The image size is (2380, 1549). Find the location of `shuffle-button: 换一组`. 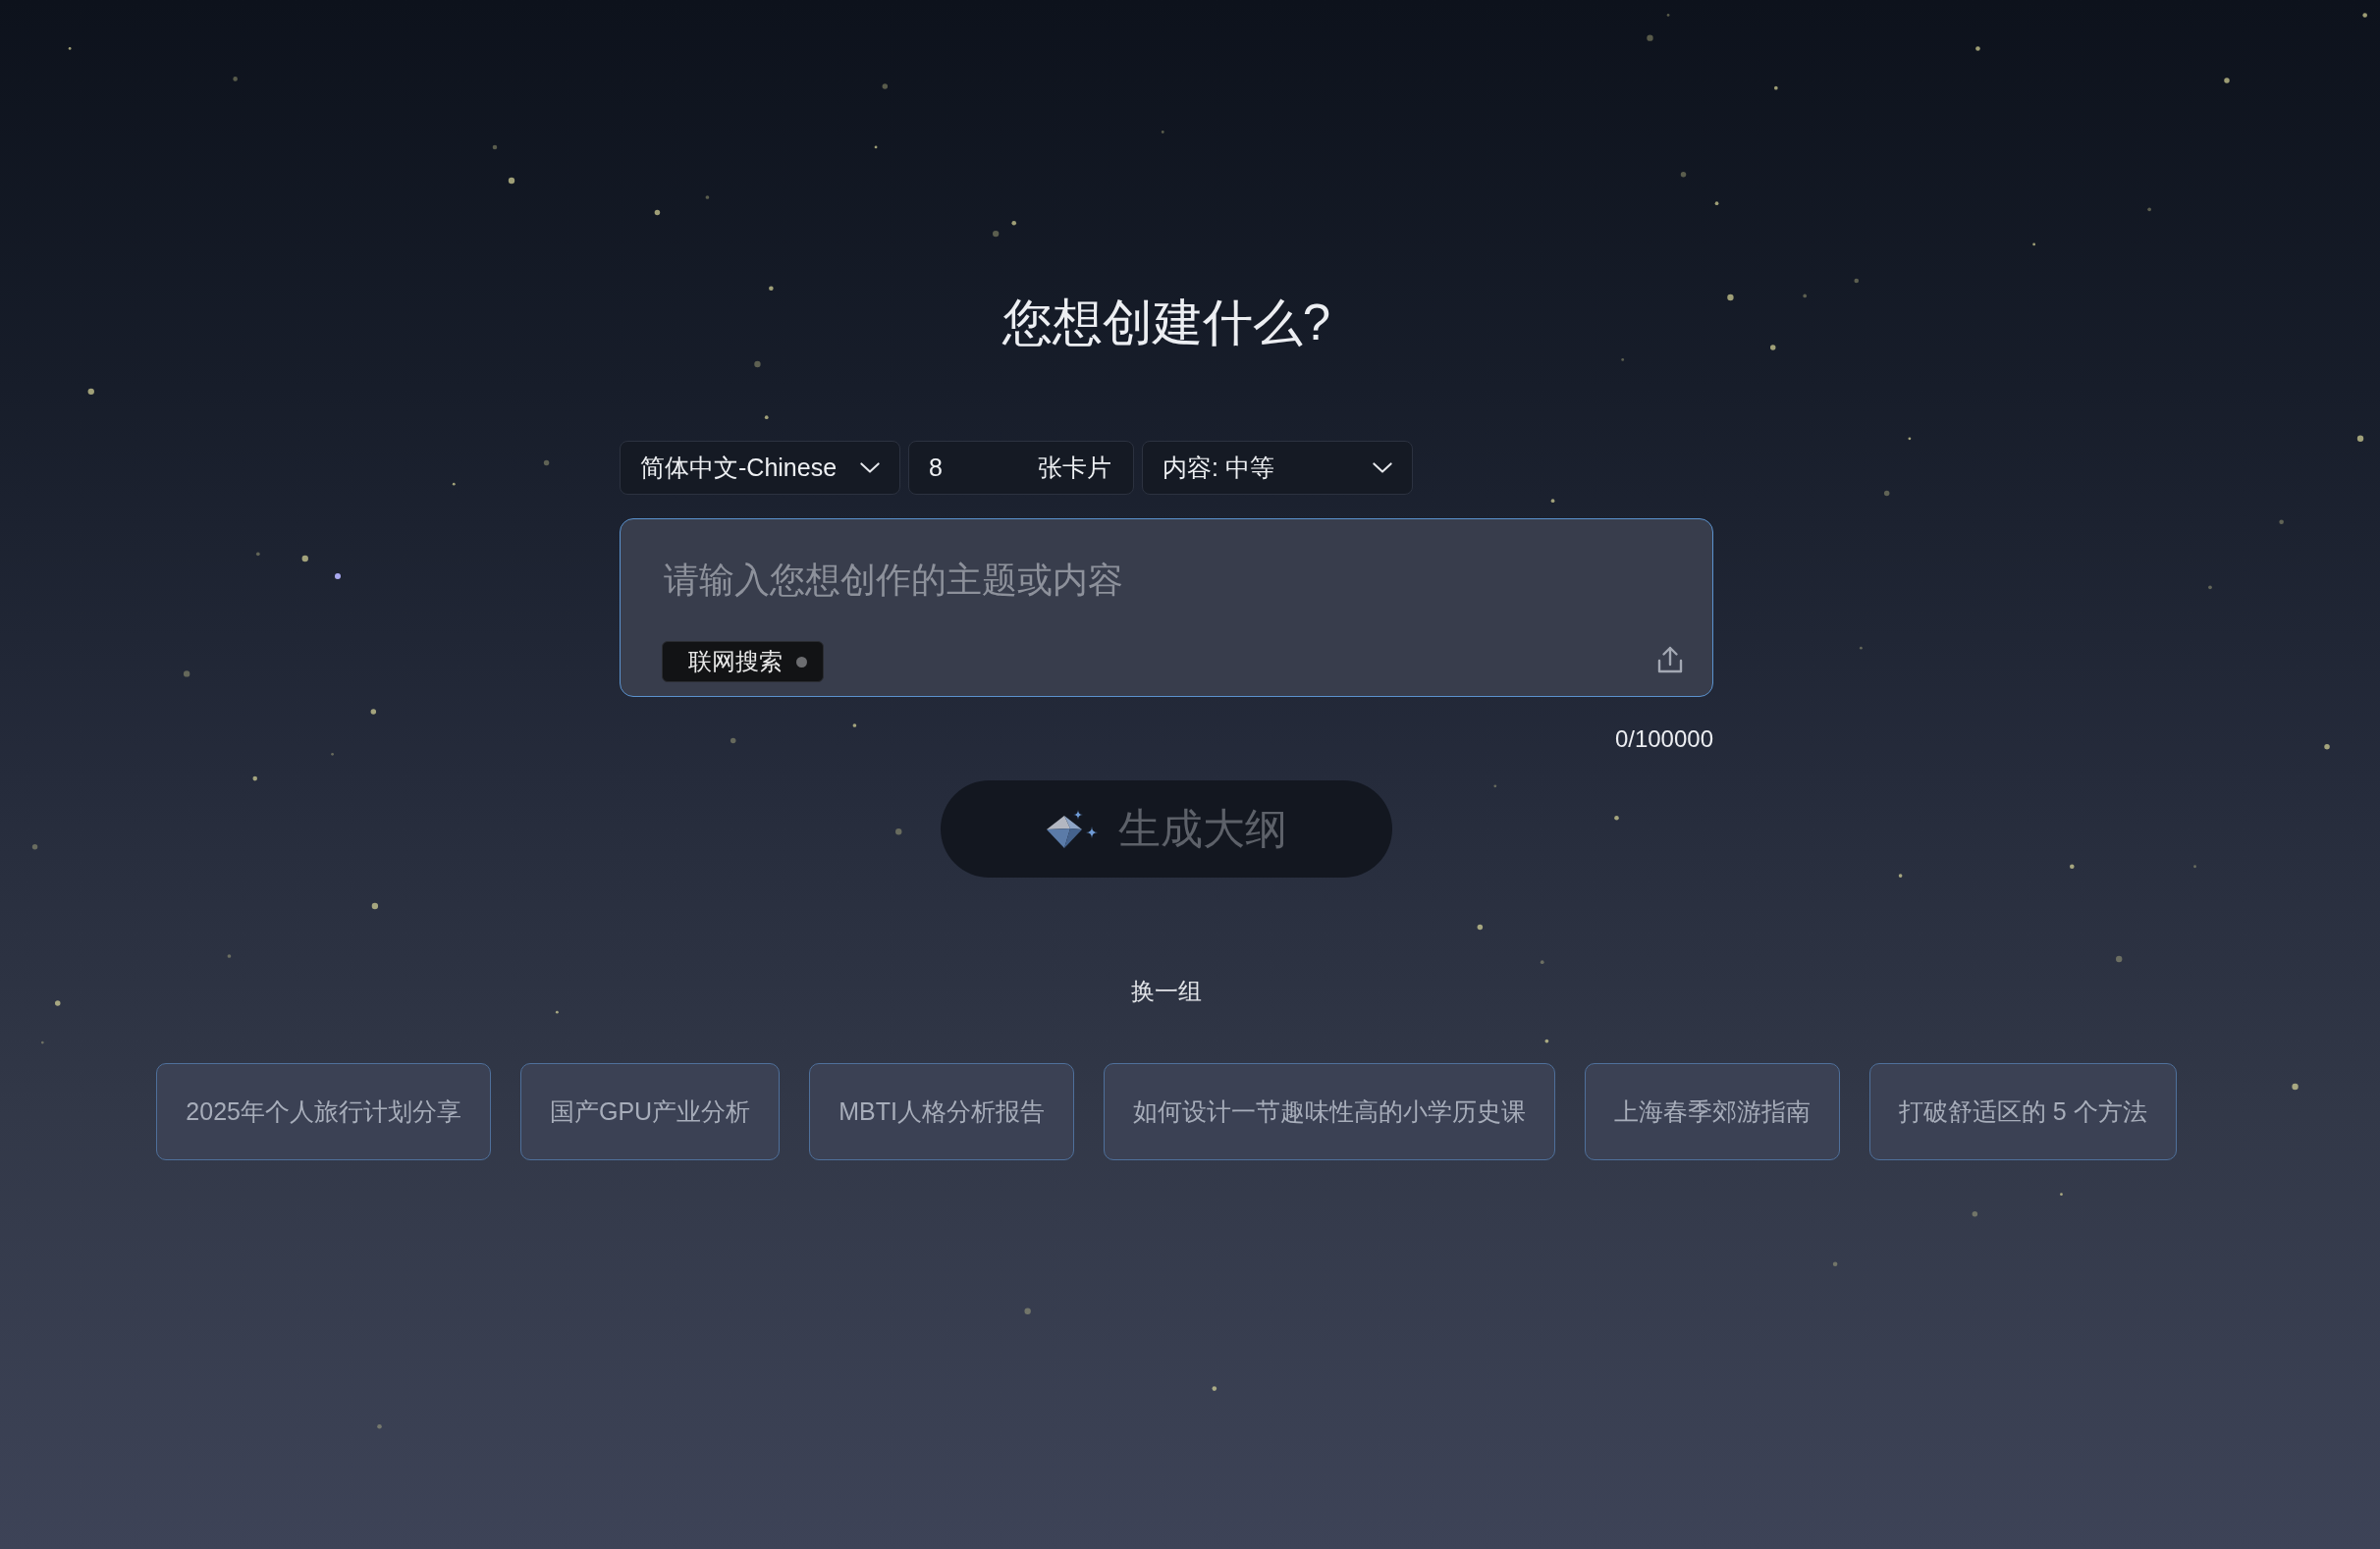

shuffle-button: 换一组 is located at coordinates (1166, 991).